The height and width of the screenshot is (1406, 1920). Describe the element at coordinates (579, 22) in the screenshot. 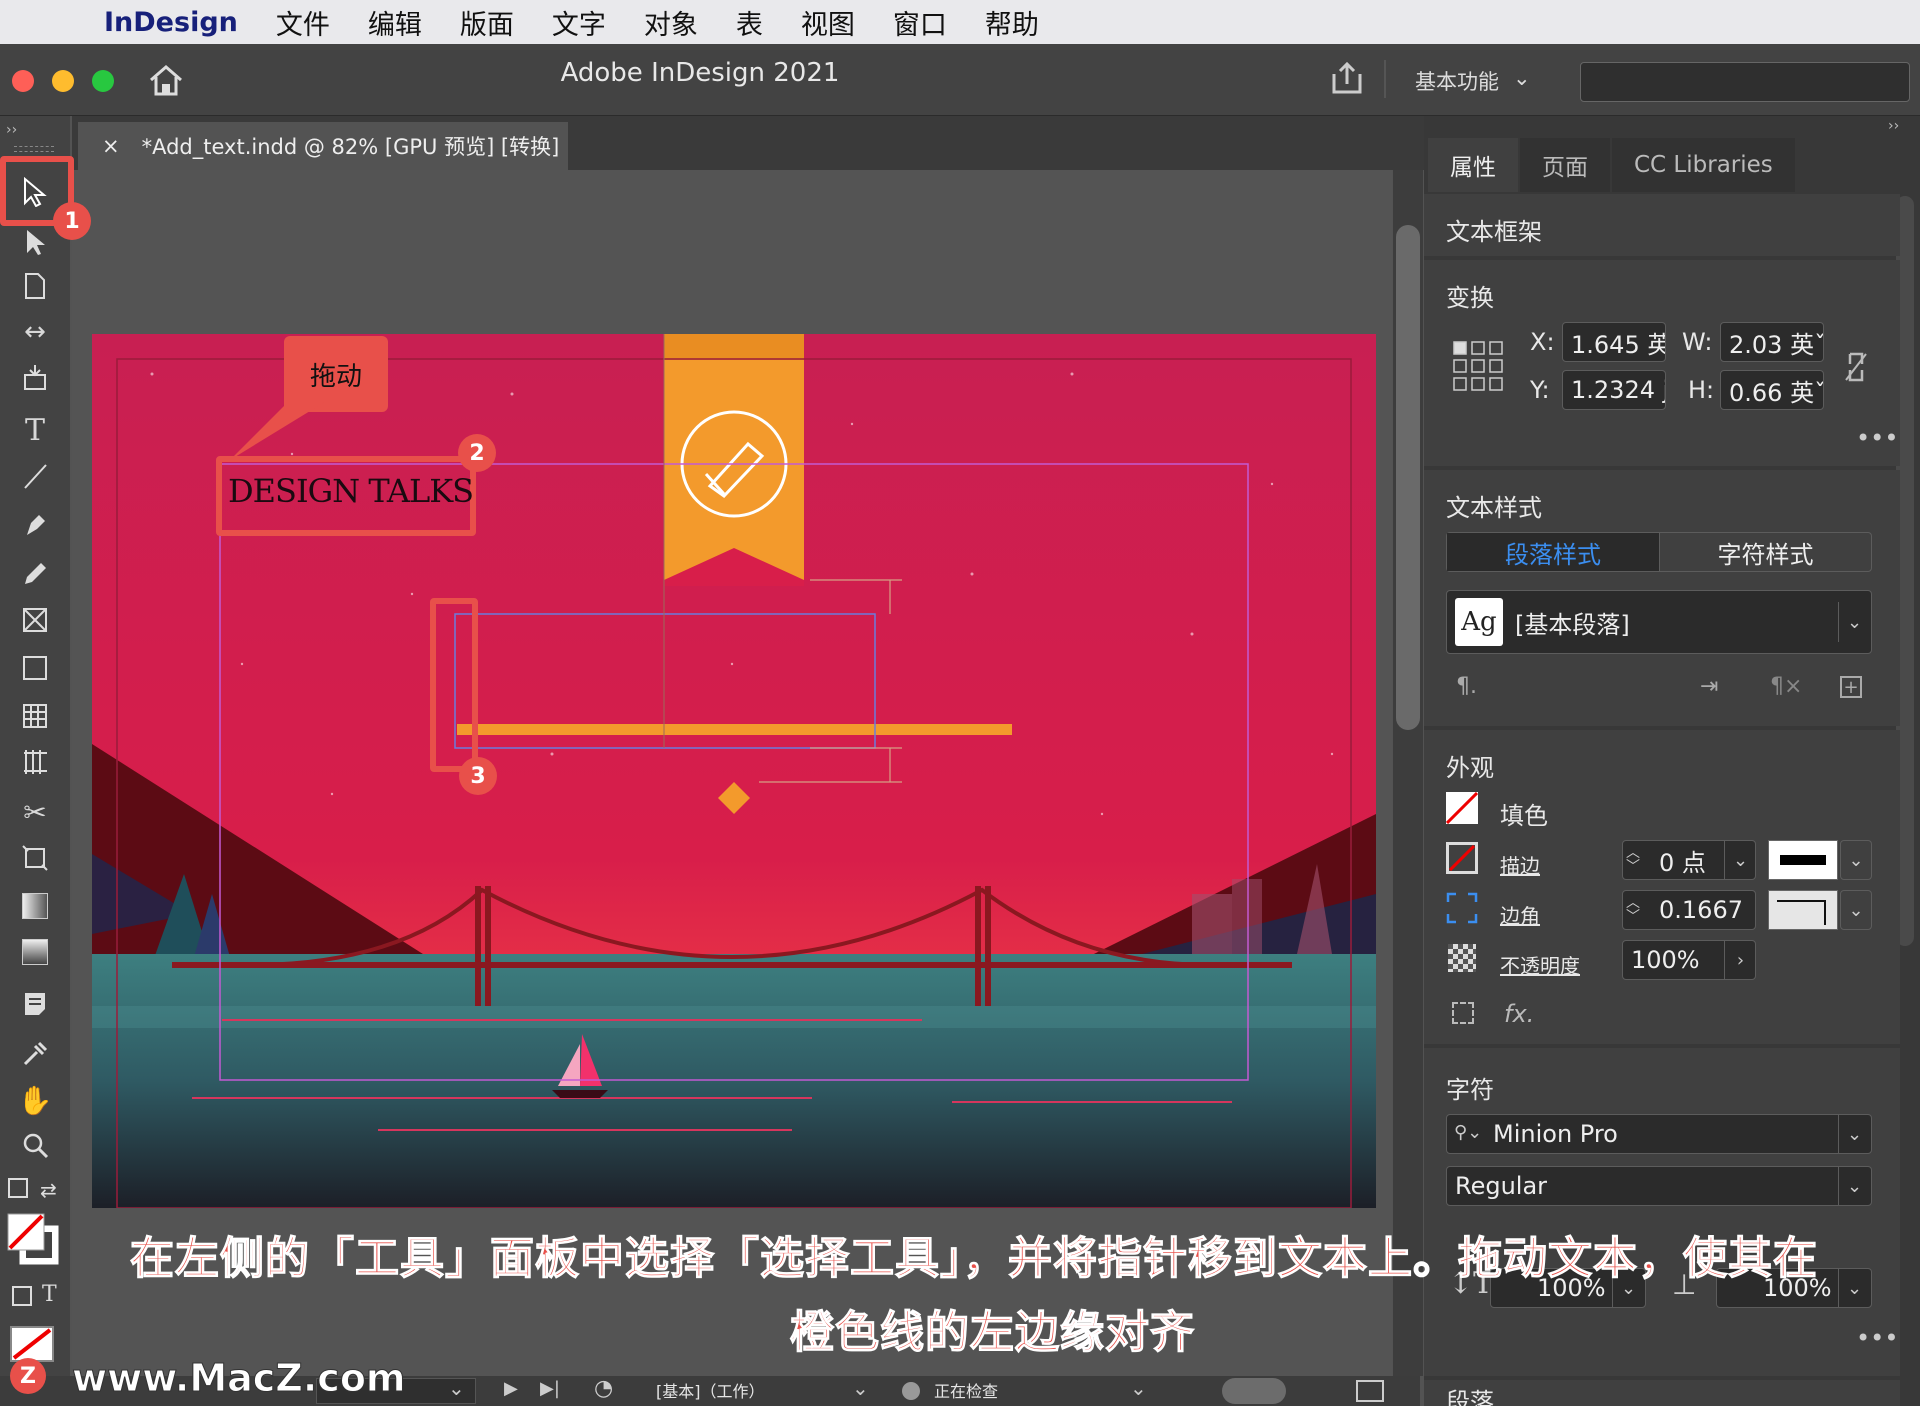

I see `menu-type: 文字` at that location.